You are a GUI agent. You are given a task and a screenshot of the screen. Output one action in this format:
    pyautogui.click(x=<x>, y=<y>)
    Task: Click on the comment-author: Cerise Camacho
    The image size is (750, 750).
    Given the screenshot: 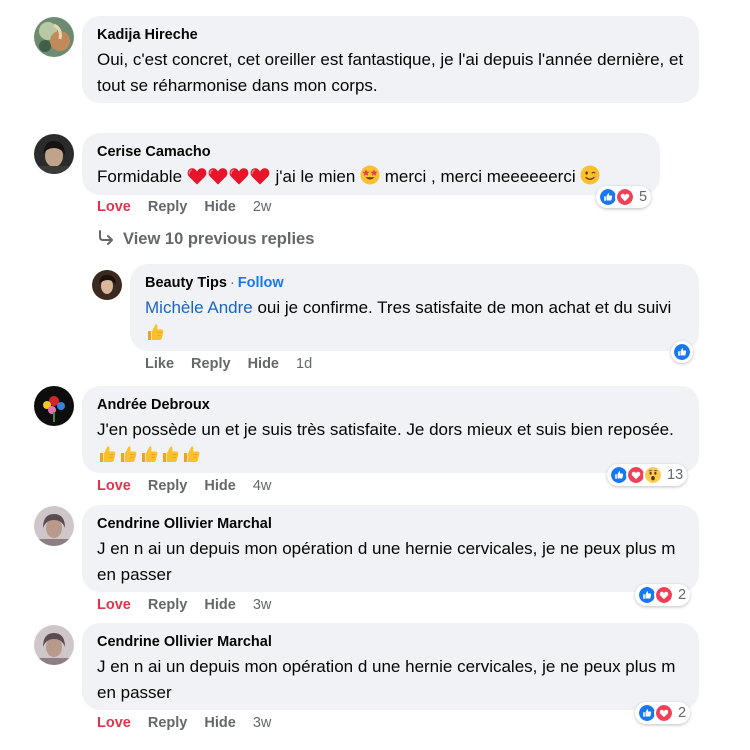 What is the action you would take?
    pyautogui.click(x=371, y=152)
    